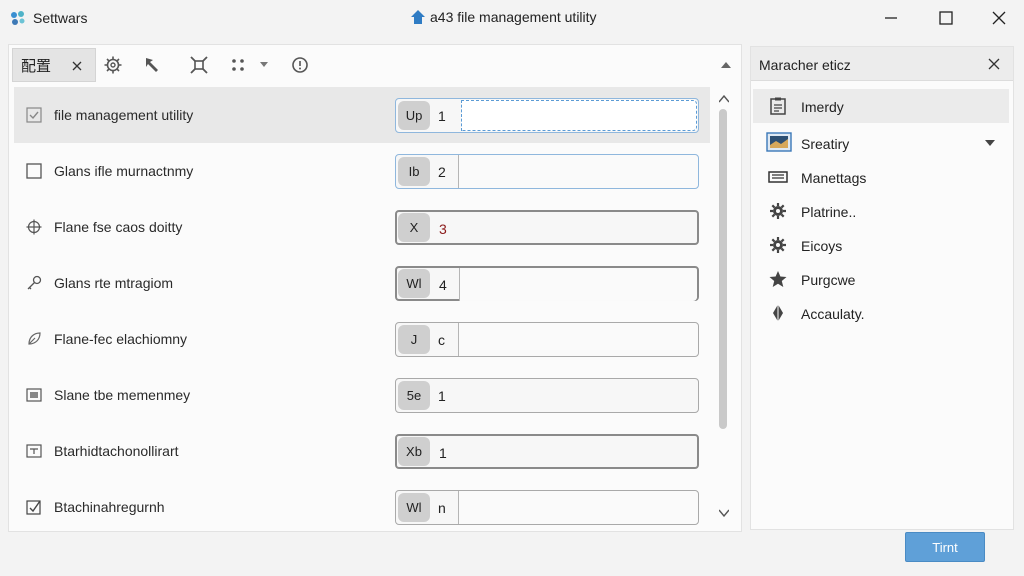  I want to click on list-item: Glans ifle murnactnmy Ib 2, so click(362, 171).